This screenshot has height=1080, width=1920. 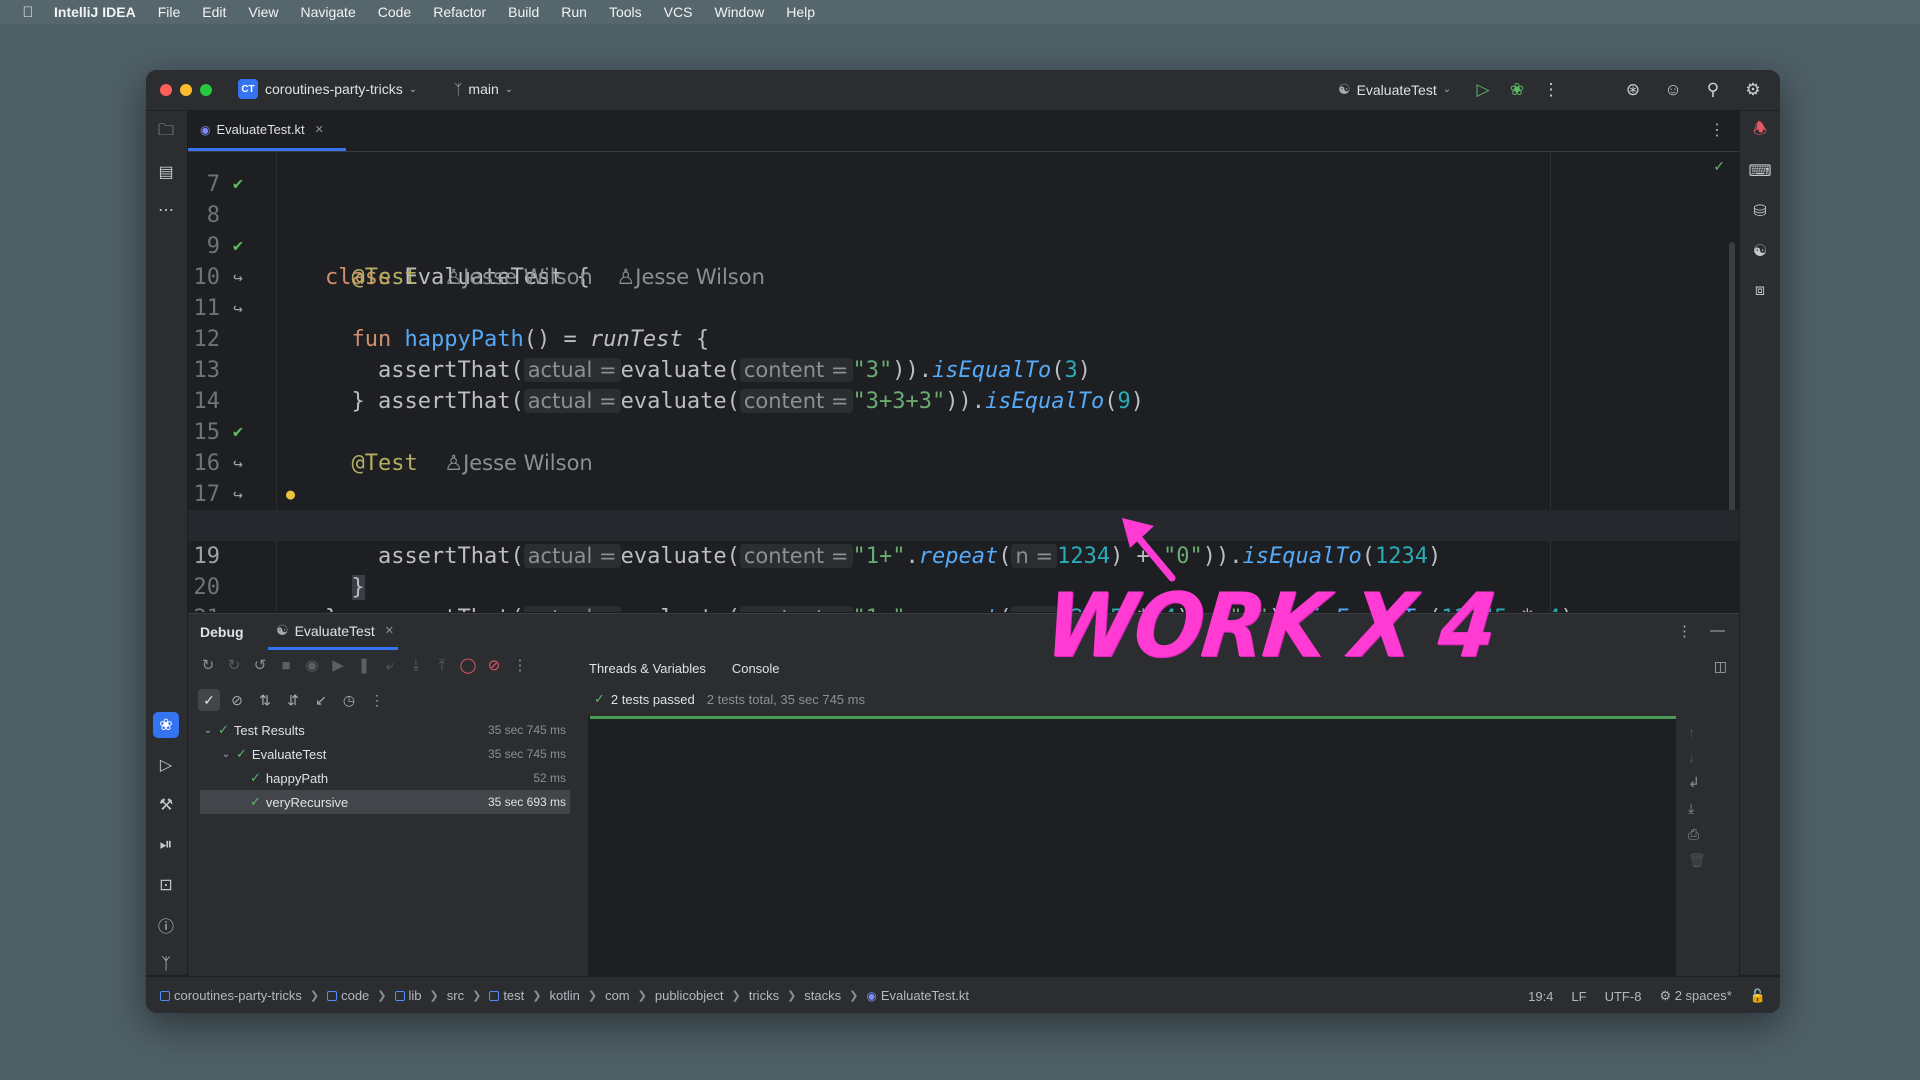 What do you see at coordinates (647, 668) in the screenshot?
I see `tab-threads-variables: Threads & Variables` at bounding box center [647, 668].